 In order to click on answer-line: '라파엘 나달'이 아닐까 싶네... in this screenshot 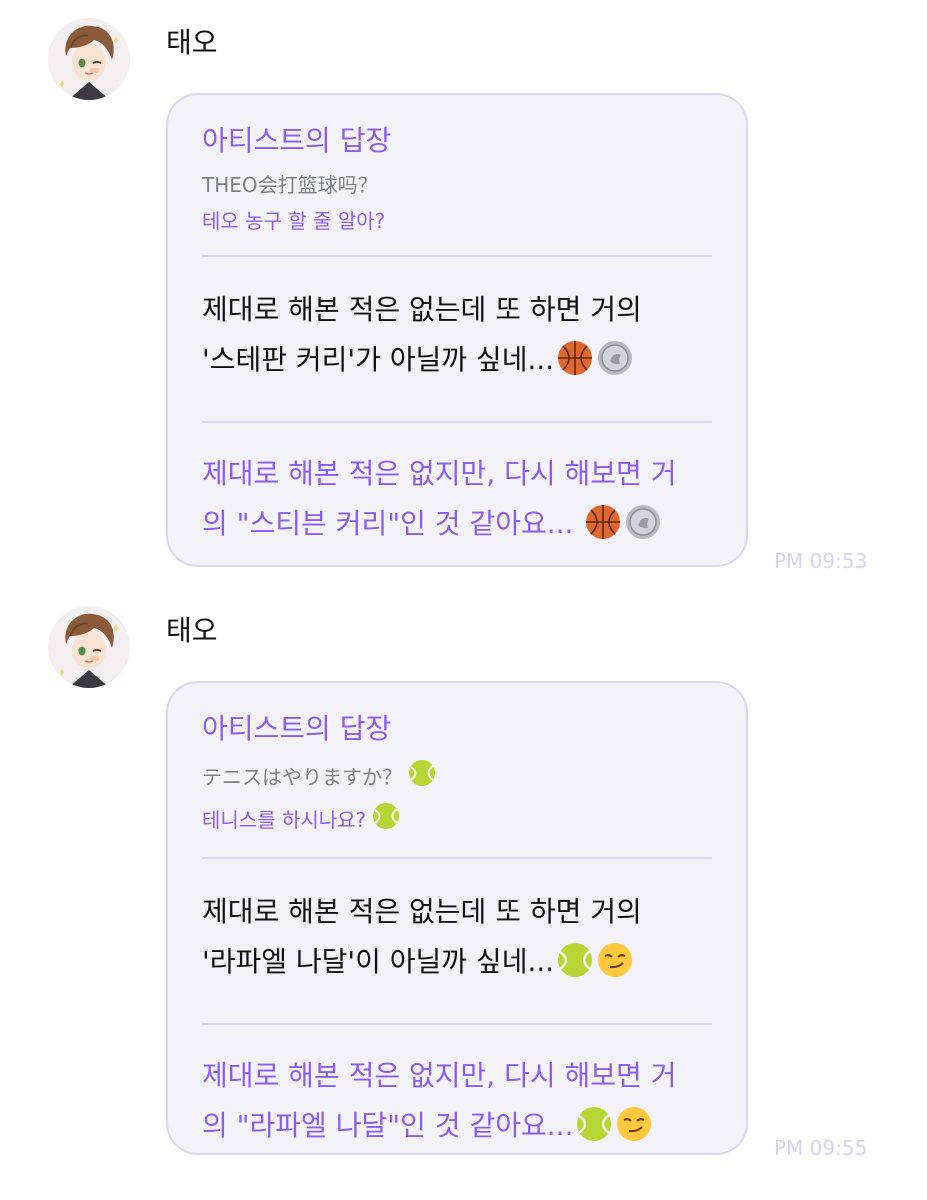, I will do `click(378, 961)`.